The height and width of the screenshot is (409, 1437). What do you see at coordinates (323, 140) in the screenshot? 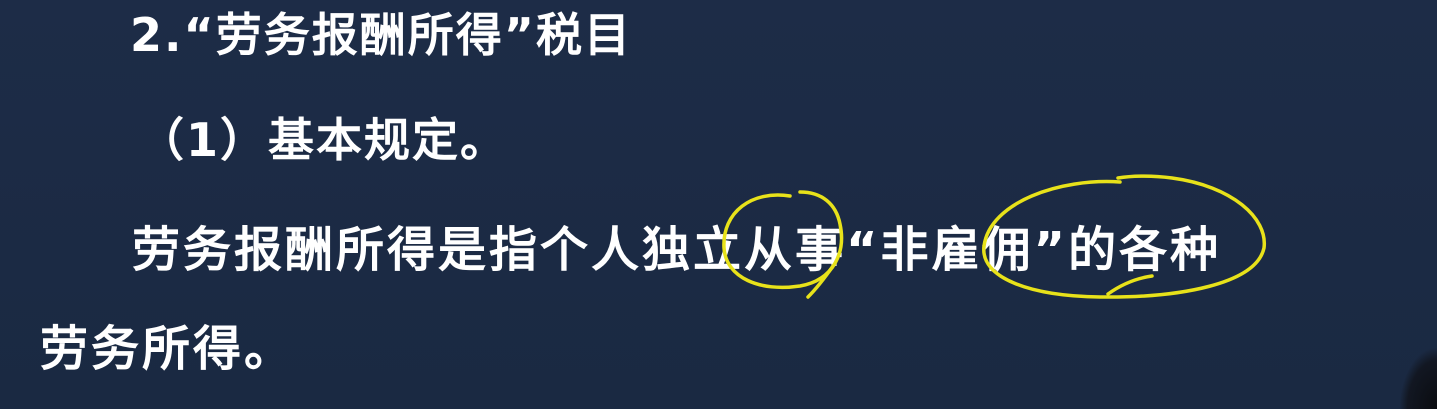
I see `subsection-heading: （1）基本规定。` at bounding box center [323, 140].